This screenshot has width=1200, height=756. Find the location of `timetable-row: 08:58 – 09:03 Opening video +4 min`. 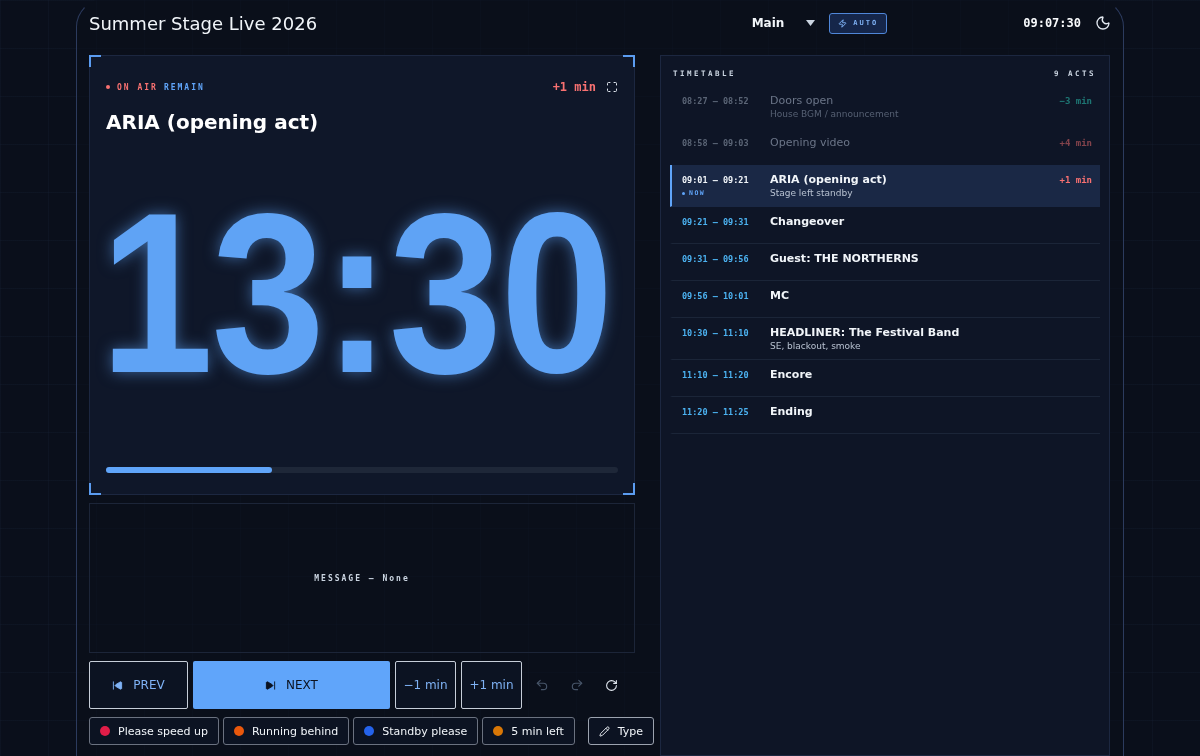

timetable-row: 08:58 – 09:03 Opening video +4 min is located at coordinates (885, 146).